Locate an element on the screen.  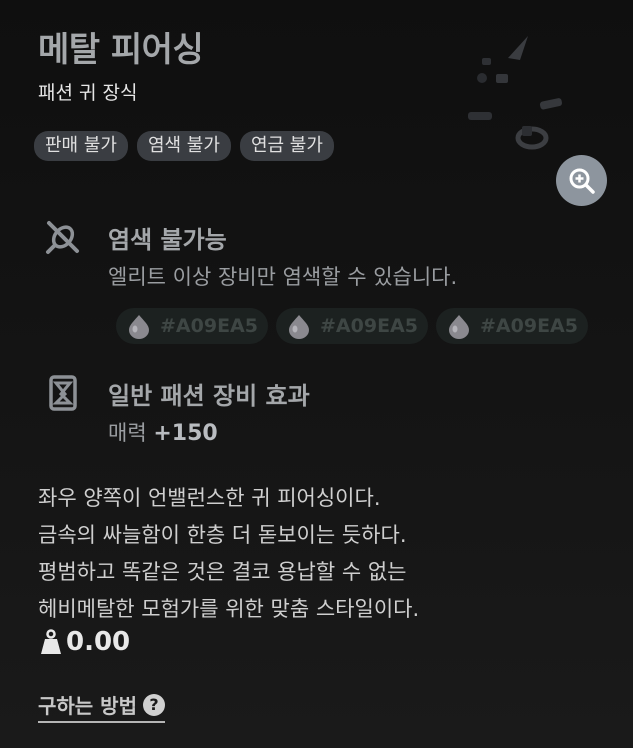
tag-not-alchemy: 연금 불가 is located at coordinates (286, 146).